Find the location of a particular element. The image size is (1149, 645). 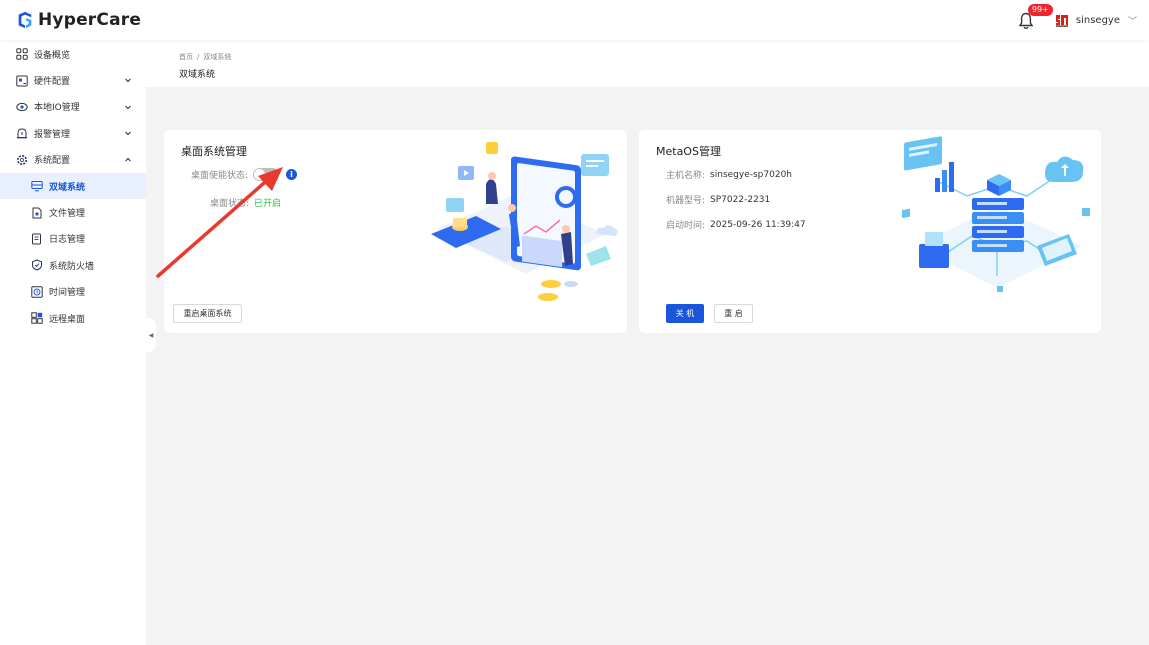

sidebar-item-label: 报警管理 is located at coordinates (52, 134).